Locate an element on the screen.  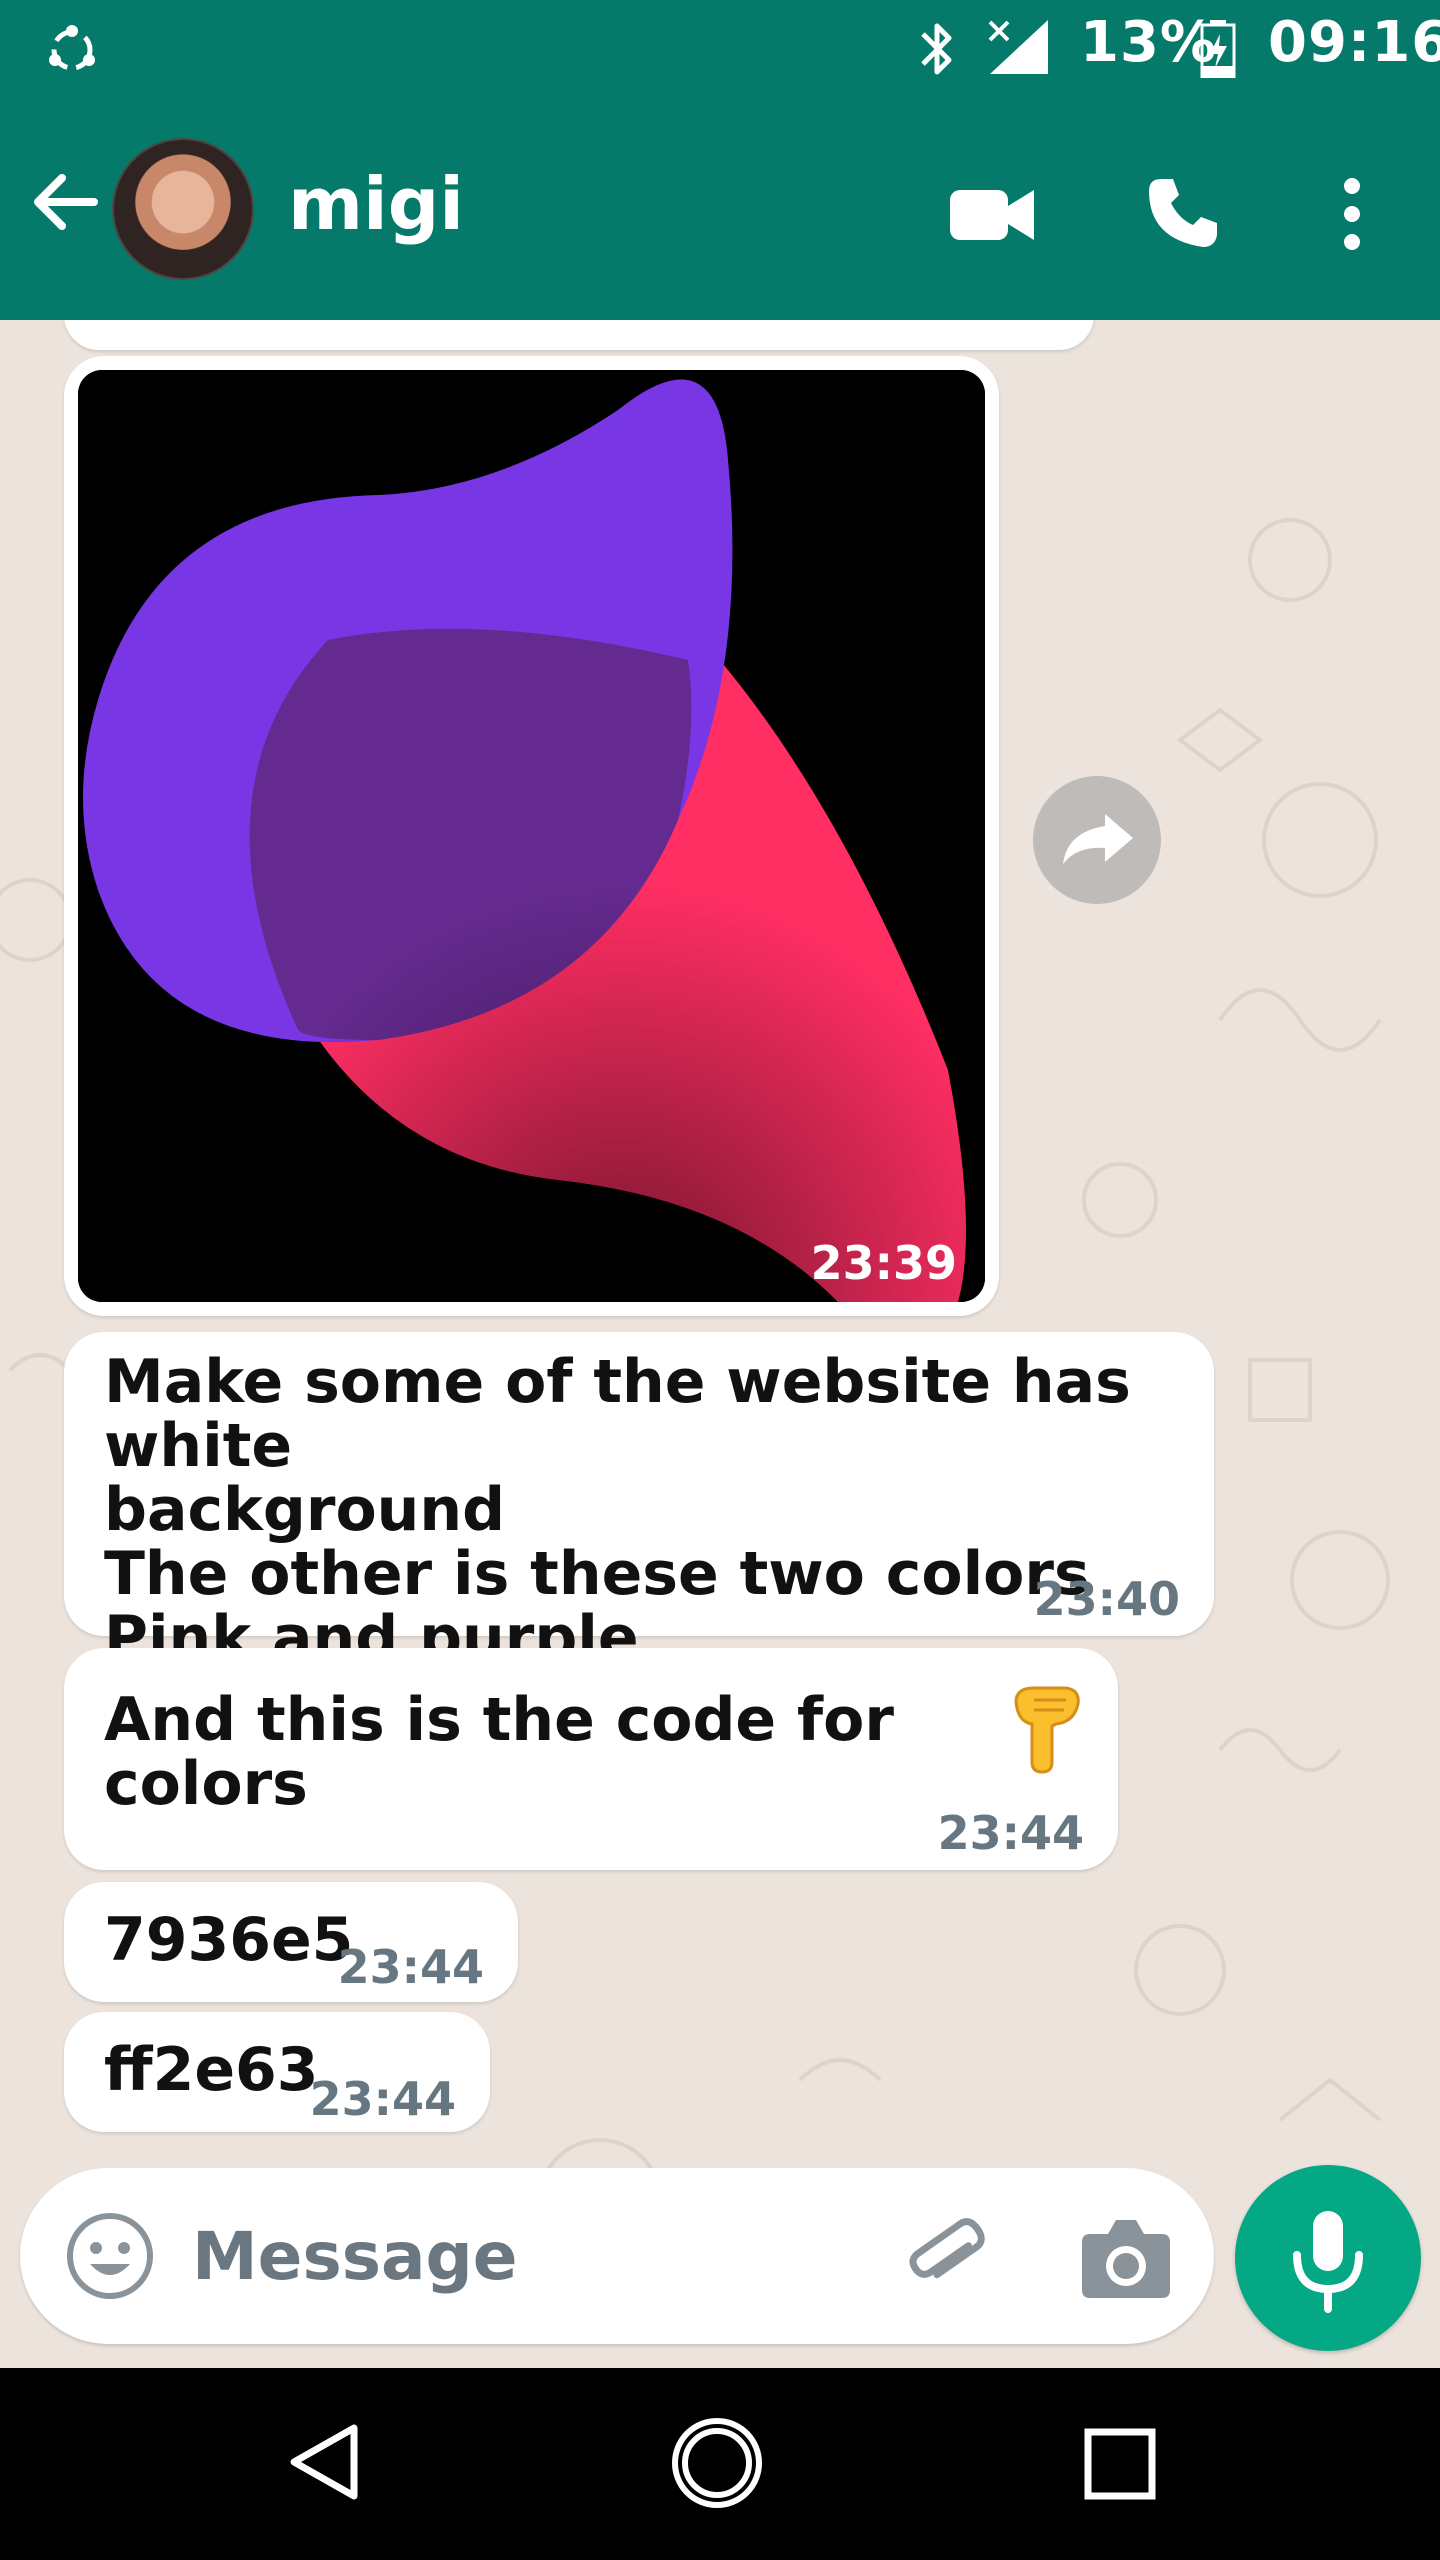
message-bubble: ff2e63 23:44 is located at coordinates (277, 2072).